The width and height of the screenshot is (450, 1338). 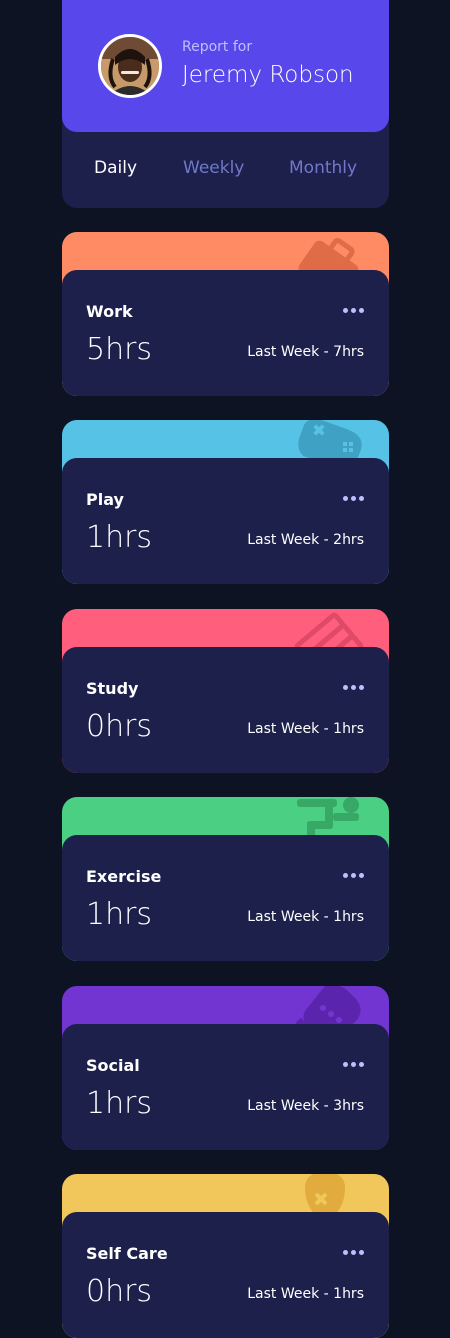 I want to click on profile-header: Report for Jeremy Robson, so click(x=225, y=66).